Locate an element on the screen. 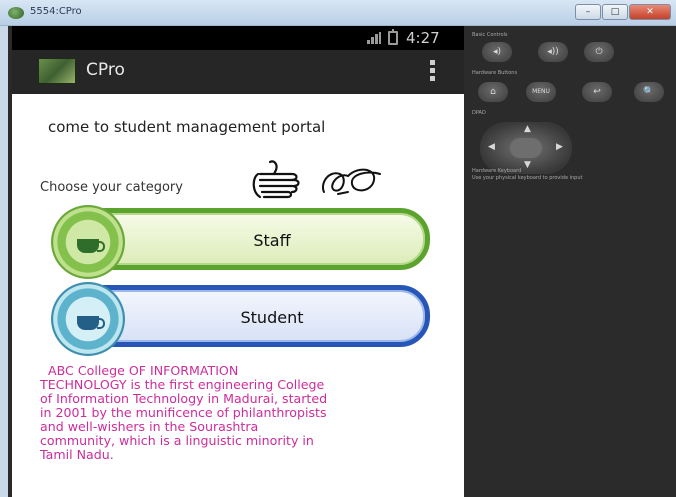  dpad-label: DPAD is located at coordinates (479, 113).